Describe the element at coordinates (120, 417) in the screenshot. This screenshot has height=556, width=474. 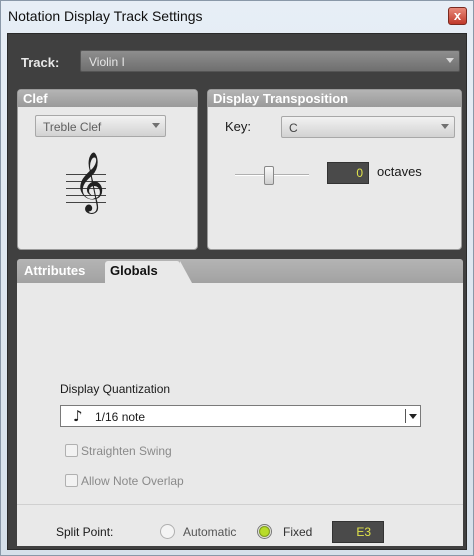
I see `quantization-value: 1/16 note` at that location.